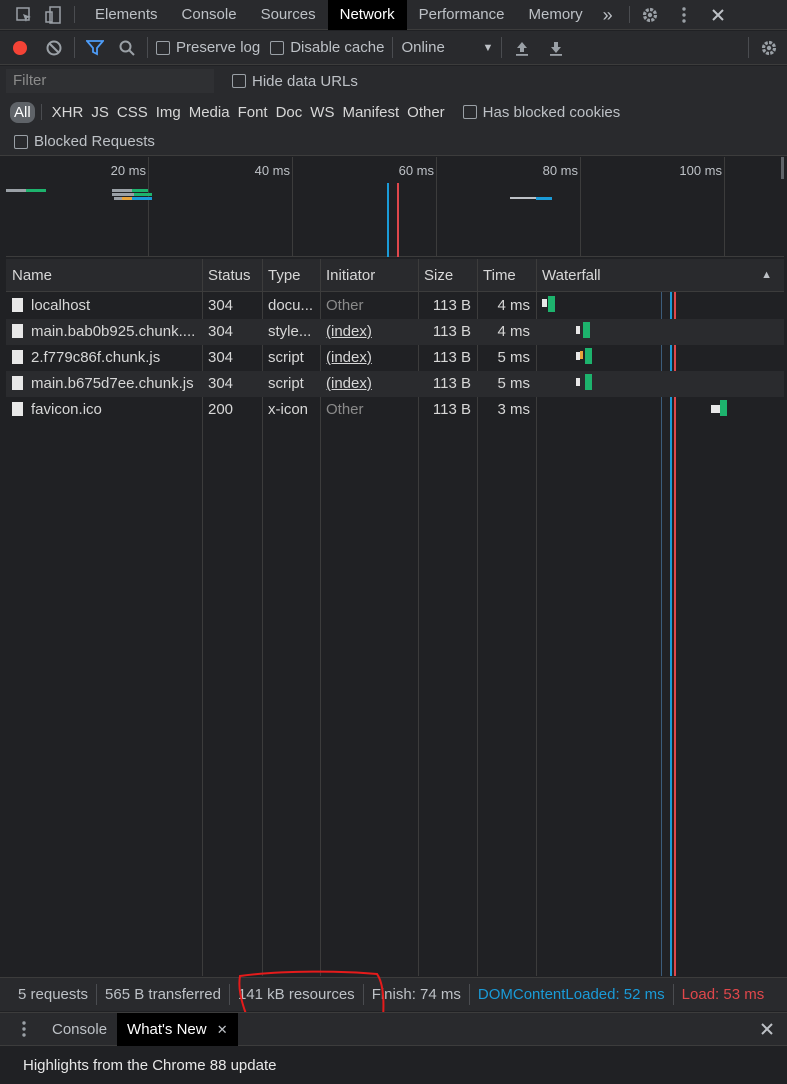  I want to click on has-blocked-cookies-checkbox: Has blocked cookies, so click(541, 112).